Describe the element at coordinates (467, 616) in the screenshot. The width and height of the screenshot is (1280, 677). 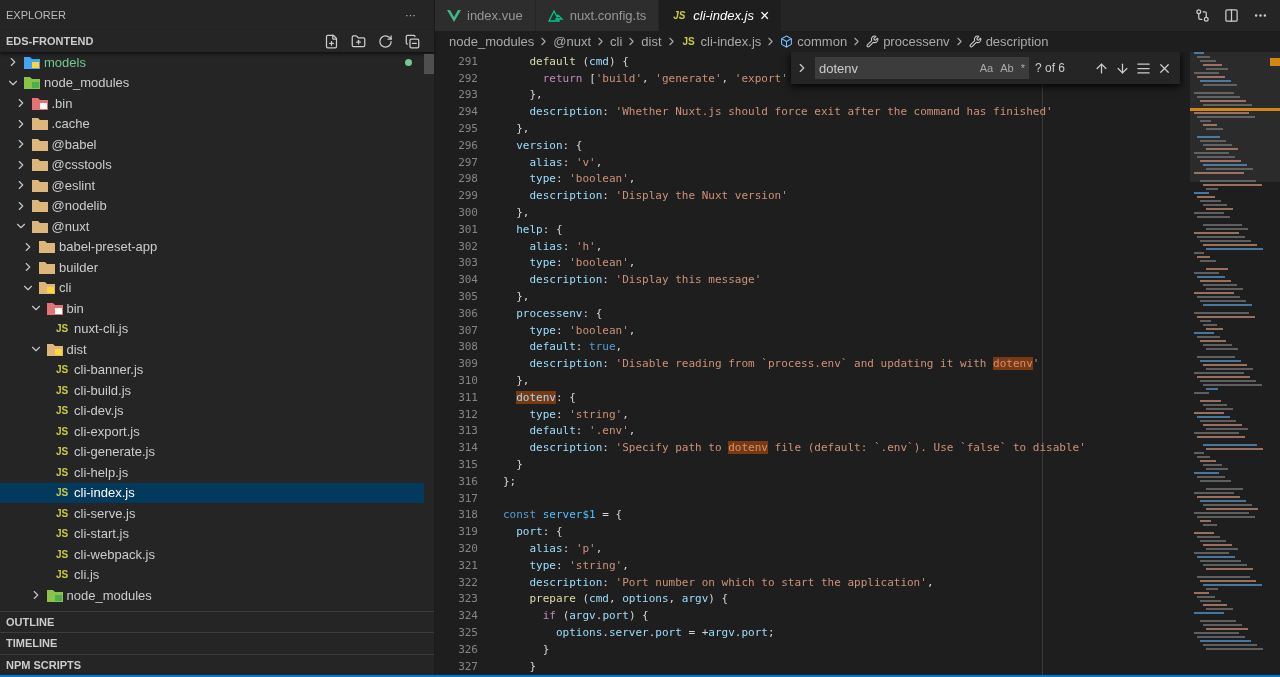
I see `line-number: 324` at that location.